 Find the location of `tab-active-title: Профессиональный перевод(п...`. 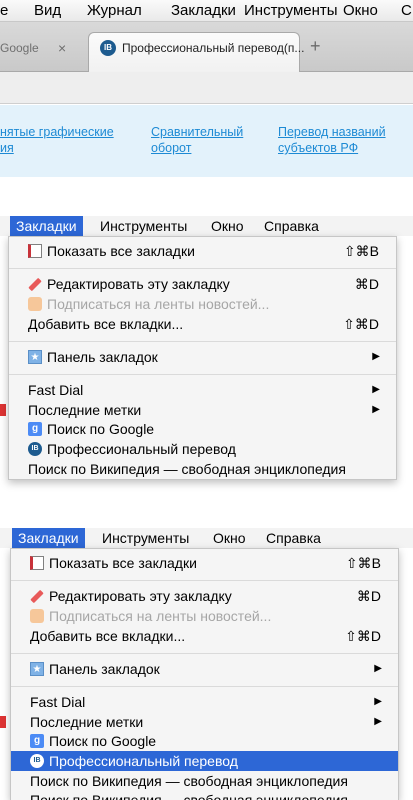

tab-active-title: Профессиональный перевод(п... is located at coordinates (213, 48).